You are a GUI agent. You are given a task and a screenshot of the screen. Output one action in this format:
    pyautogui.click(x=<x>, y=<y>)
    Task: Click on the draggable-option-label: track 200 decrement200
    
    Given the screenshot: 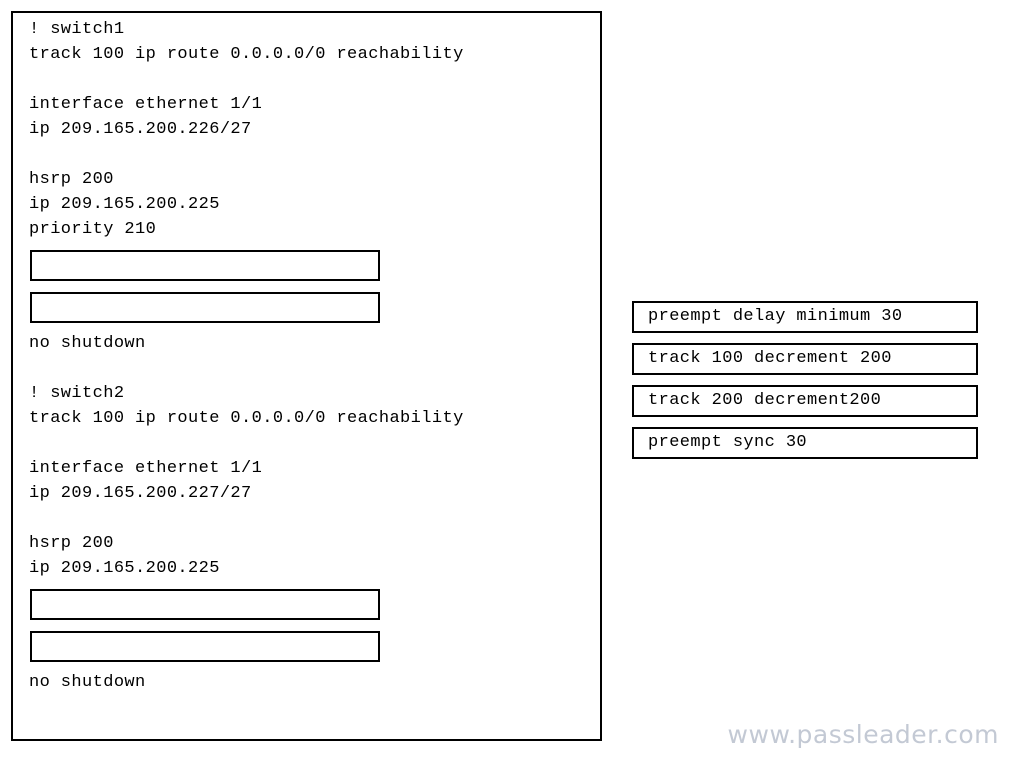 What is the action you would take?
    pyautogui.click(x=765, y=400)
    